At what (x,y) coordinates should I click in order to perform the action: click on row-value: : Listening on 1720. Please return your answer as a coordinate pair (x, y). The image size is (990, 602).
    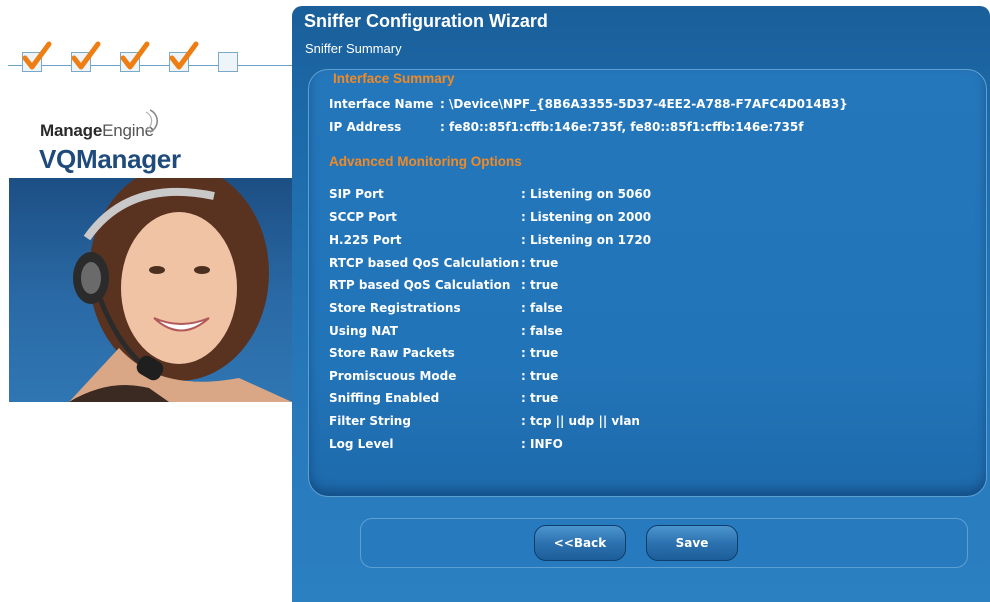
    Looking at the image, I should click on (586, 240).